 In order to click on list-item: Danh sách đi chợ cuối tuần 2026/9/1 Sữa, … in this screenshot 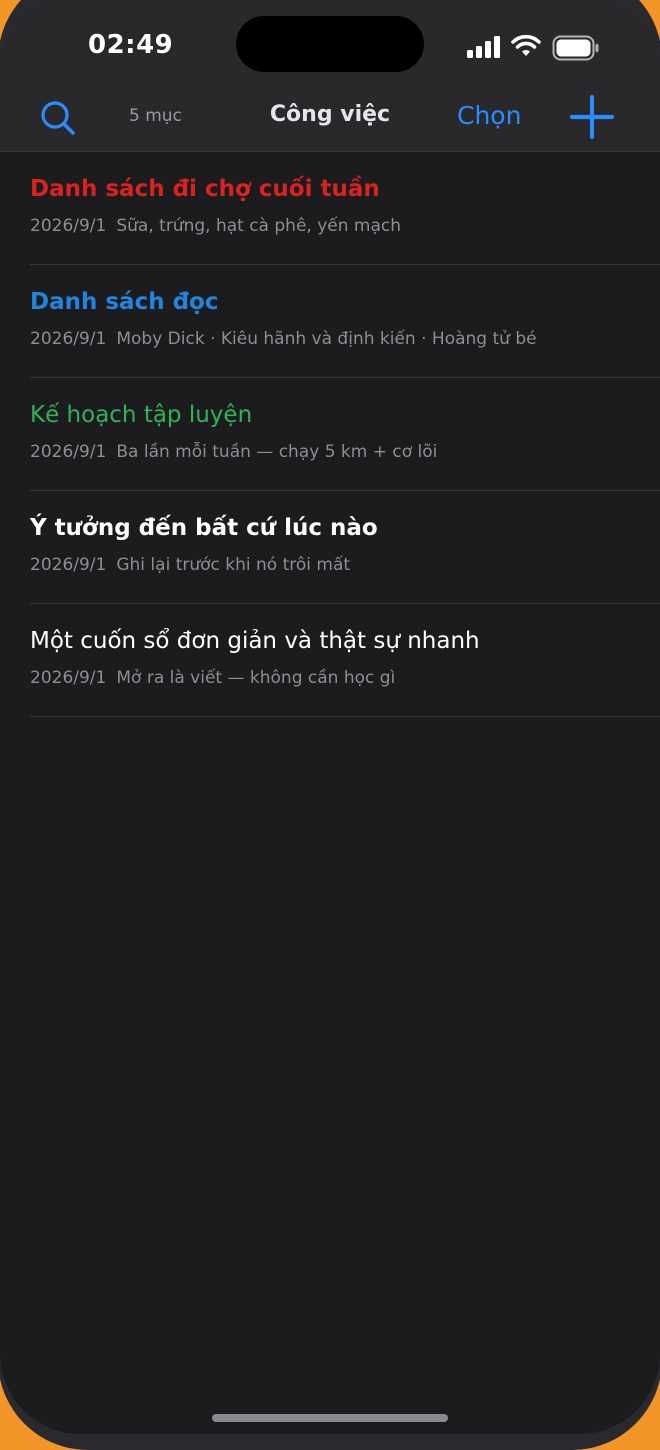, I will do `click(345, 208)`.